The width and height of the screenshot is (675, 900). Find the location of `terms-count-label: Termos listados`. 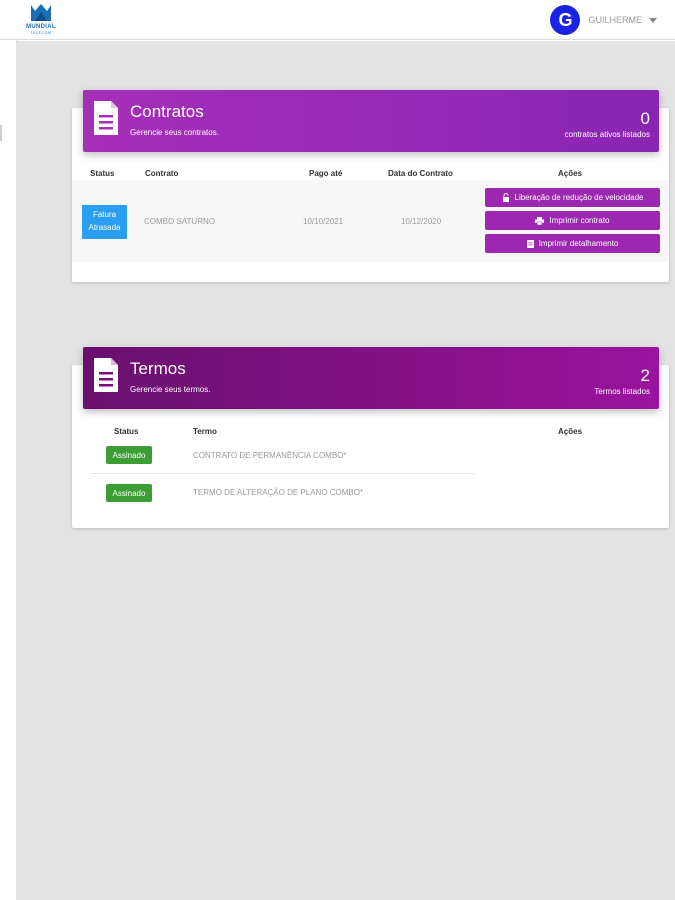

terms-count-label: Termos listados is located at coordinates (622, 391).